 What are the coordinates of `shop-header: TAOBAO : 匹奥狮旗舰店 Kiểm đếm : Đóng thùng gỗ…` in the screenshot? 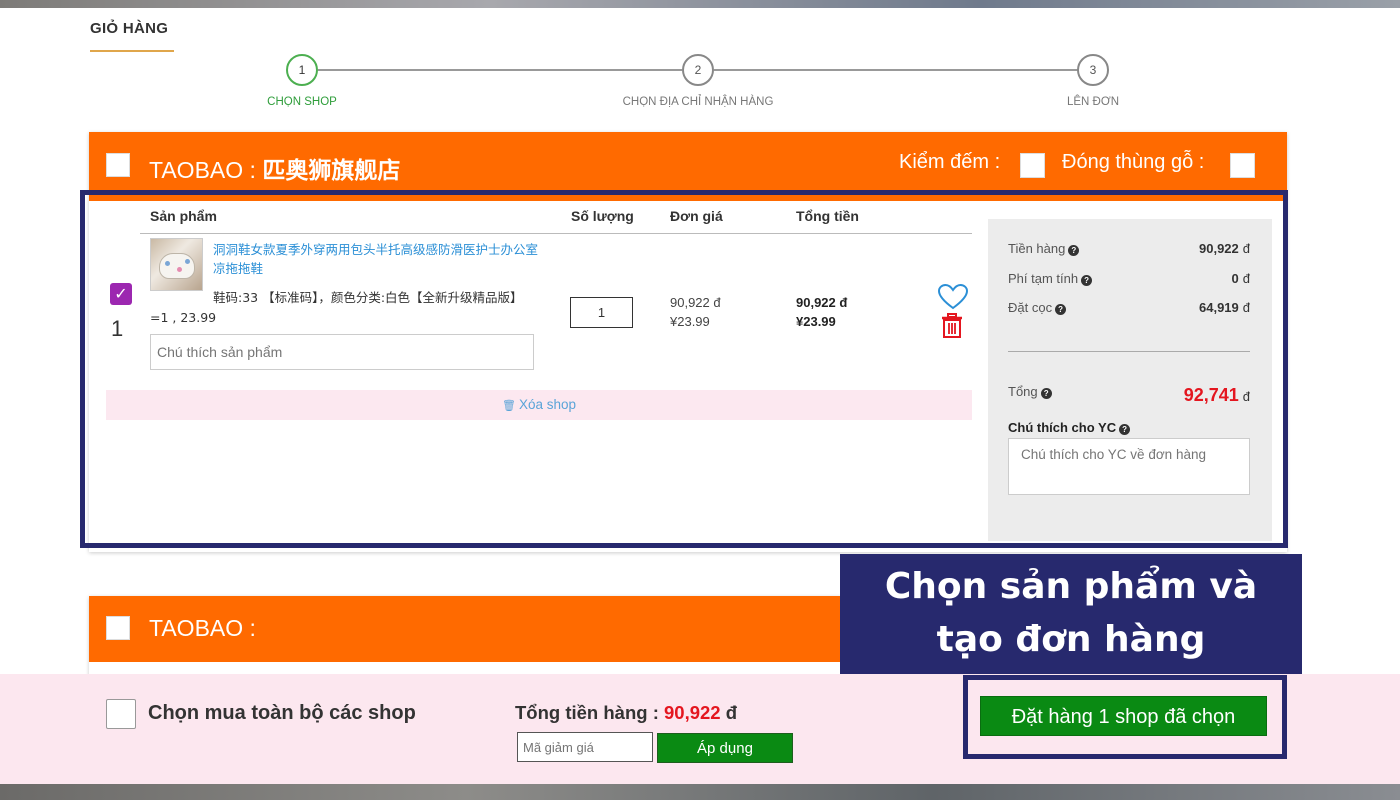 It's located at (688, 165).